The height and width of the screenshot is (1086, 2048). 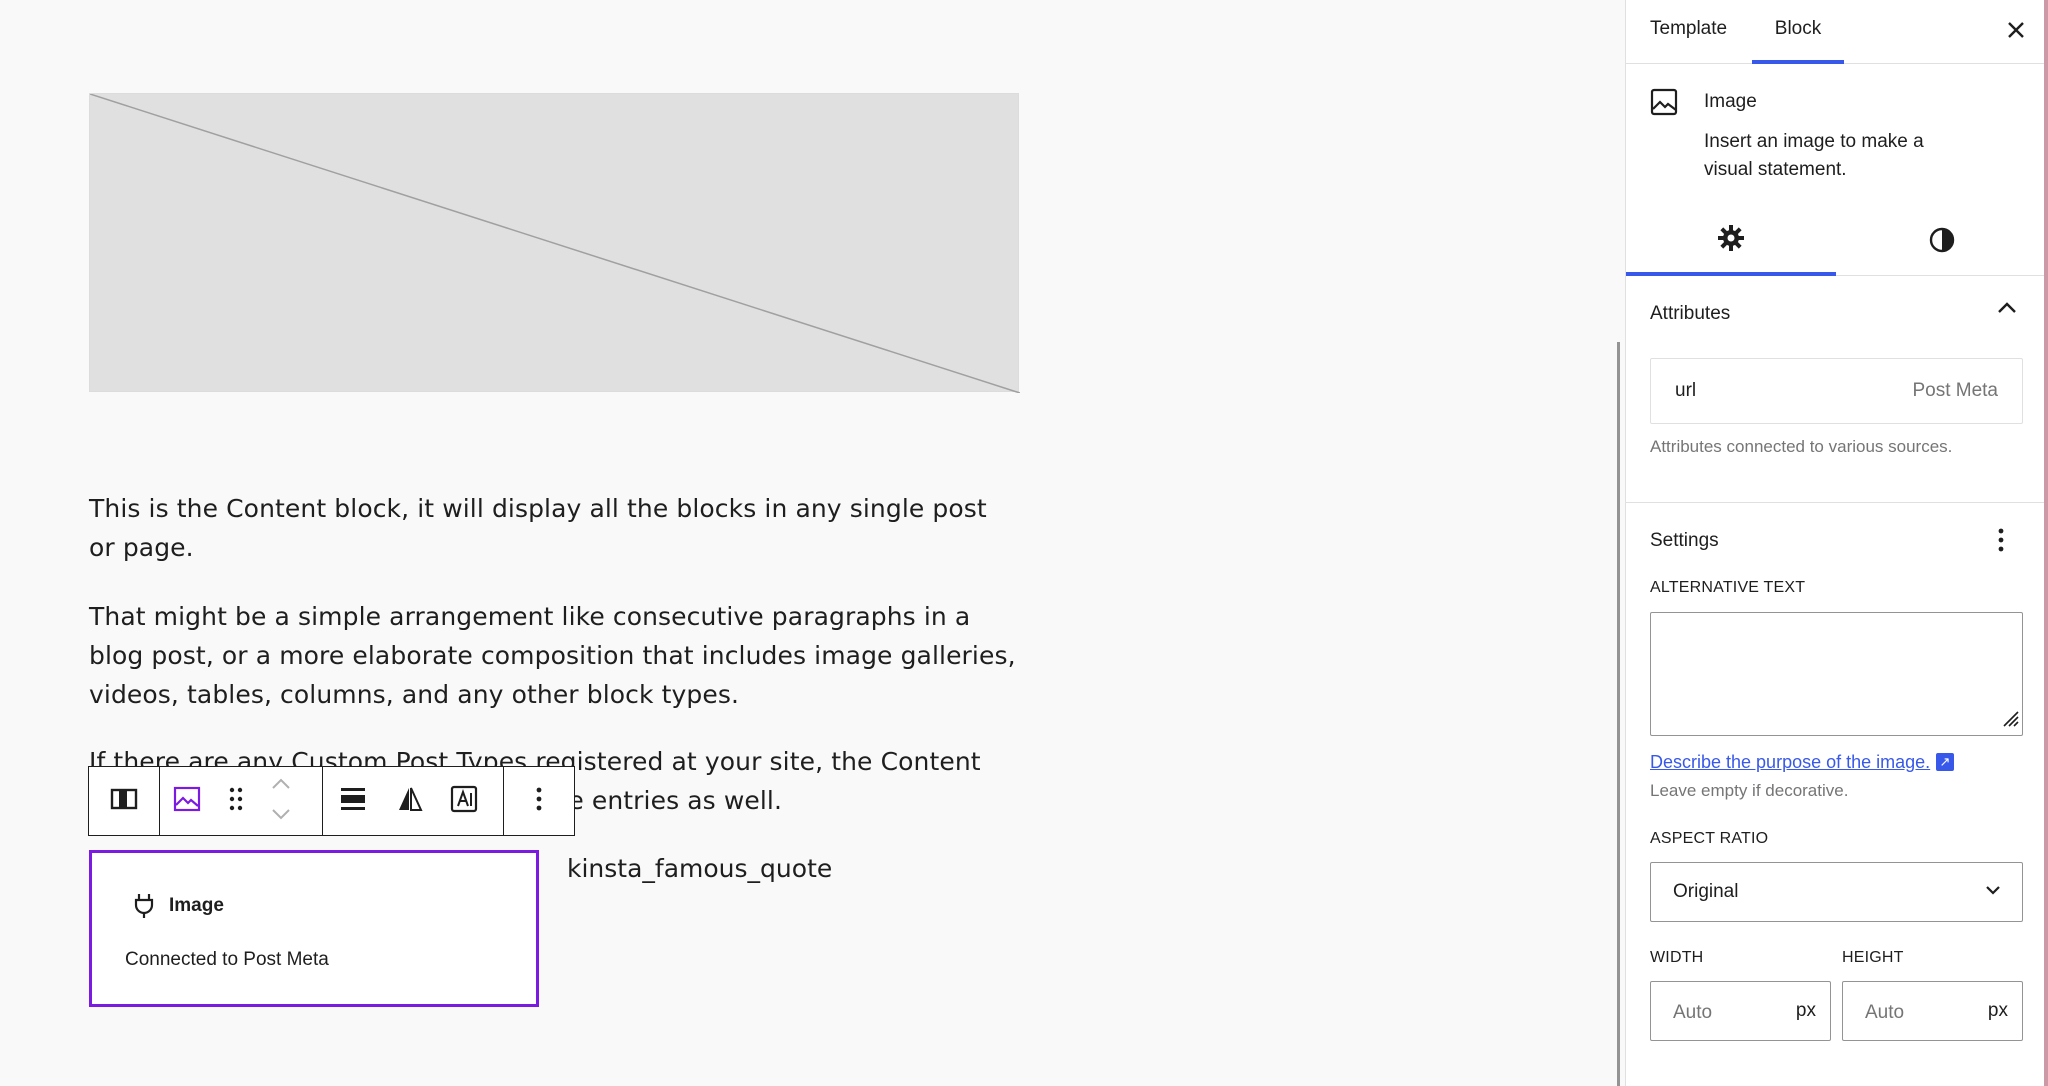 I want to click on chevron-down-icon, so click(x=1993, y=892).